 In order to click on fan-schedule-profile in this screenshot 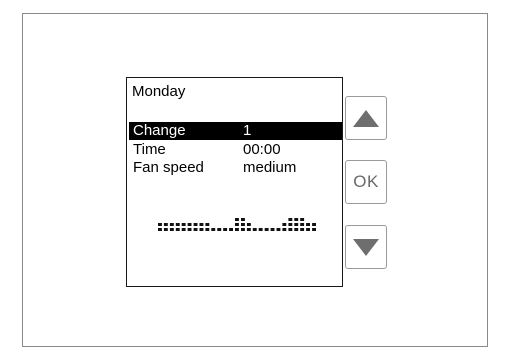, I will do `click(237, 224)`.